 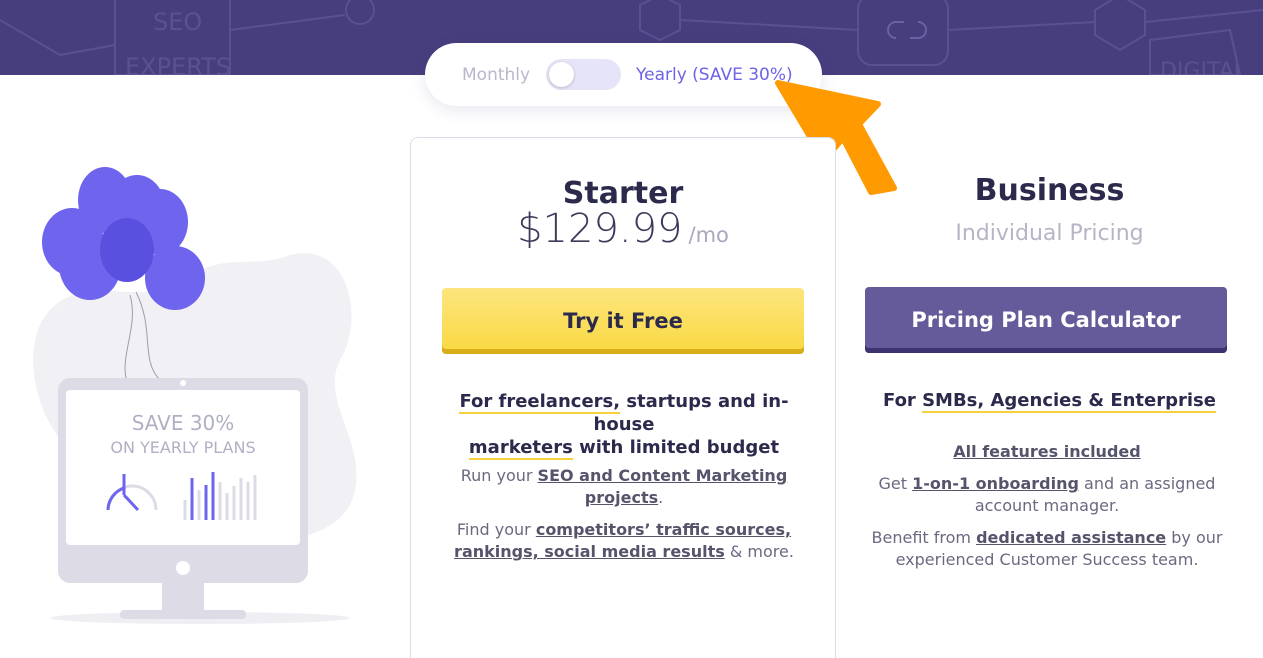 What do you see at coordinates (583, 74) in the screenshot?
I see `billing-period-switch` at bounding box center [583, 74].